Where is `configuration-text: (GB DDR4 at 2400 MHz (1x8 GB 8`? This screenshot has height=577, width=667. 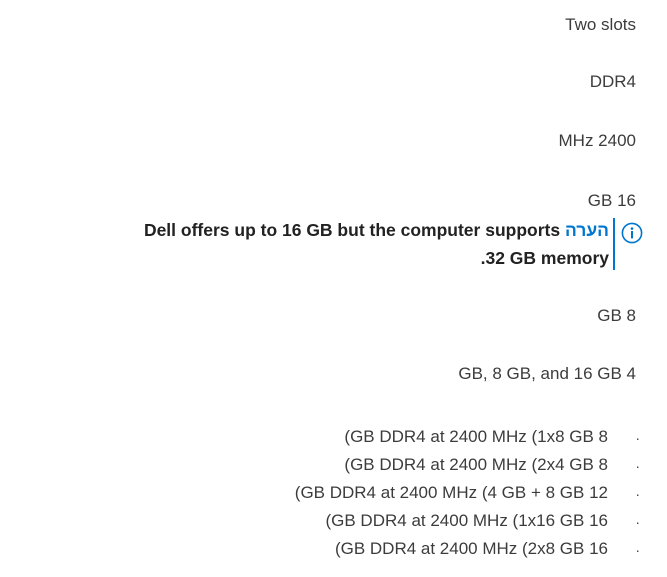 configuration-text: (GB DDR4 at 2400 MHz (1x8 GB 8 is located at coordinates (476, 436).